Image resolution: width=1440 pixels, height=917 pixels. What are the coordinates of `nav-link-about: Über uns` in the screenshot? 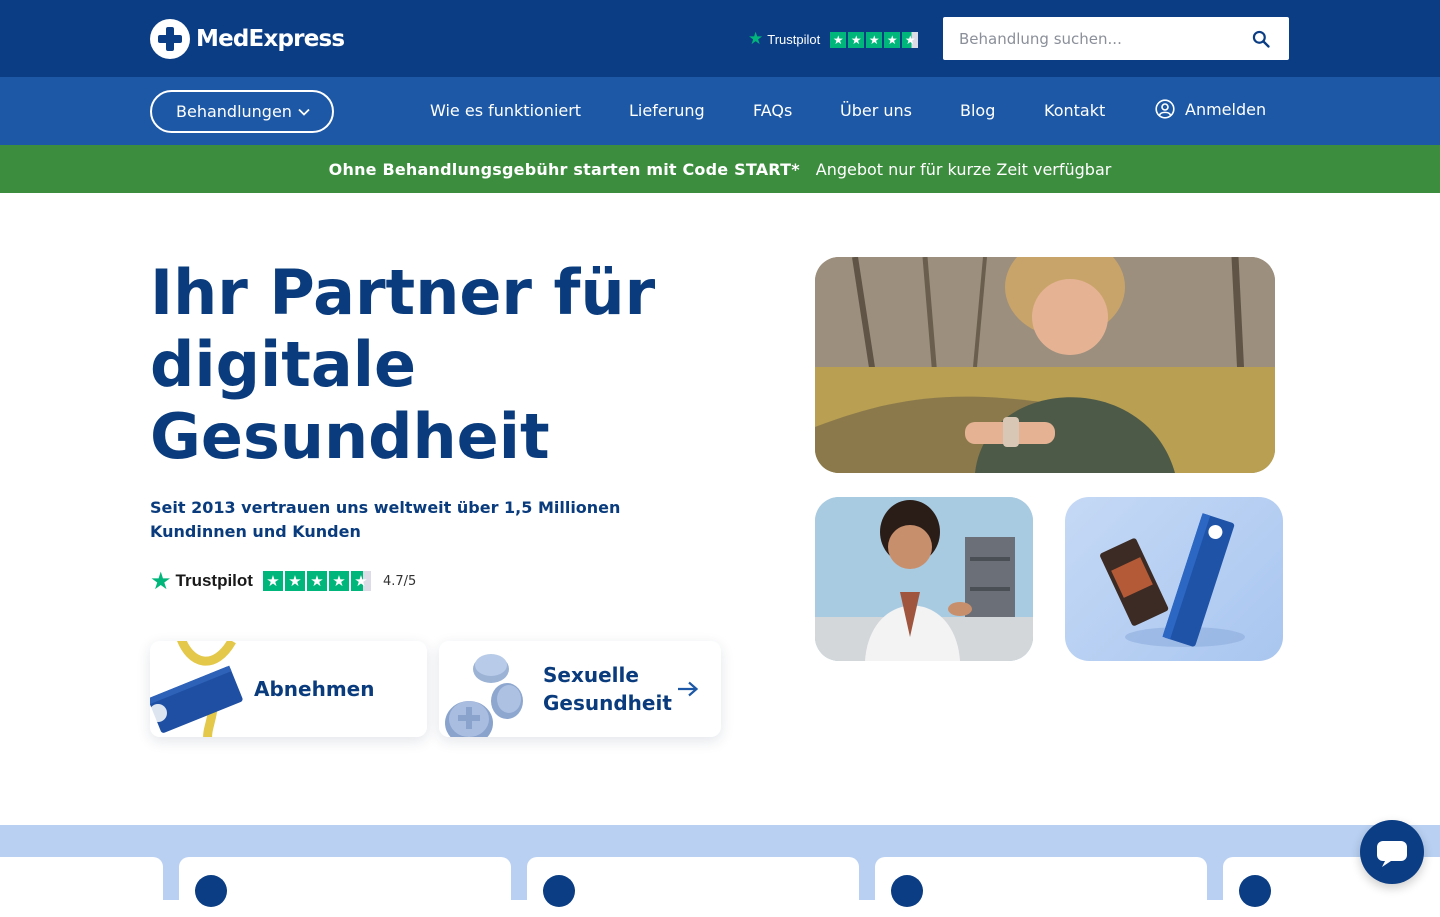 It's located at (876, 110).